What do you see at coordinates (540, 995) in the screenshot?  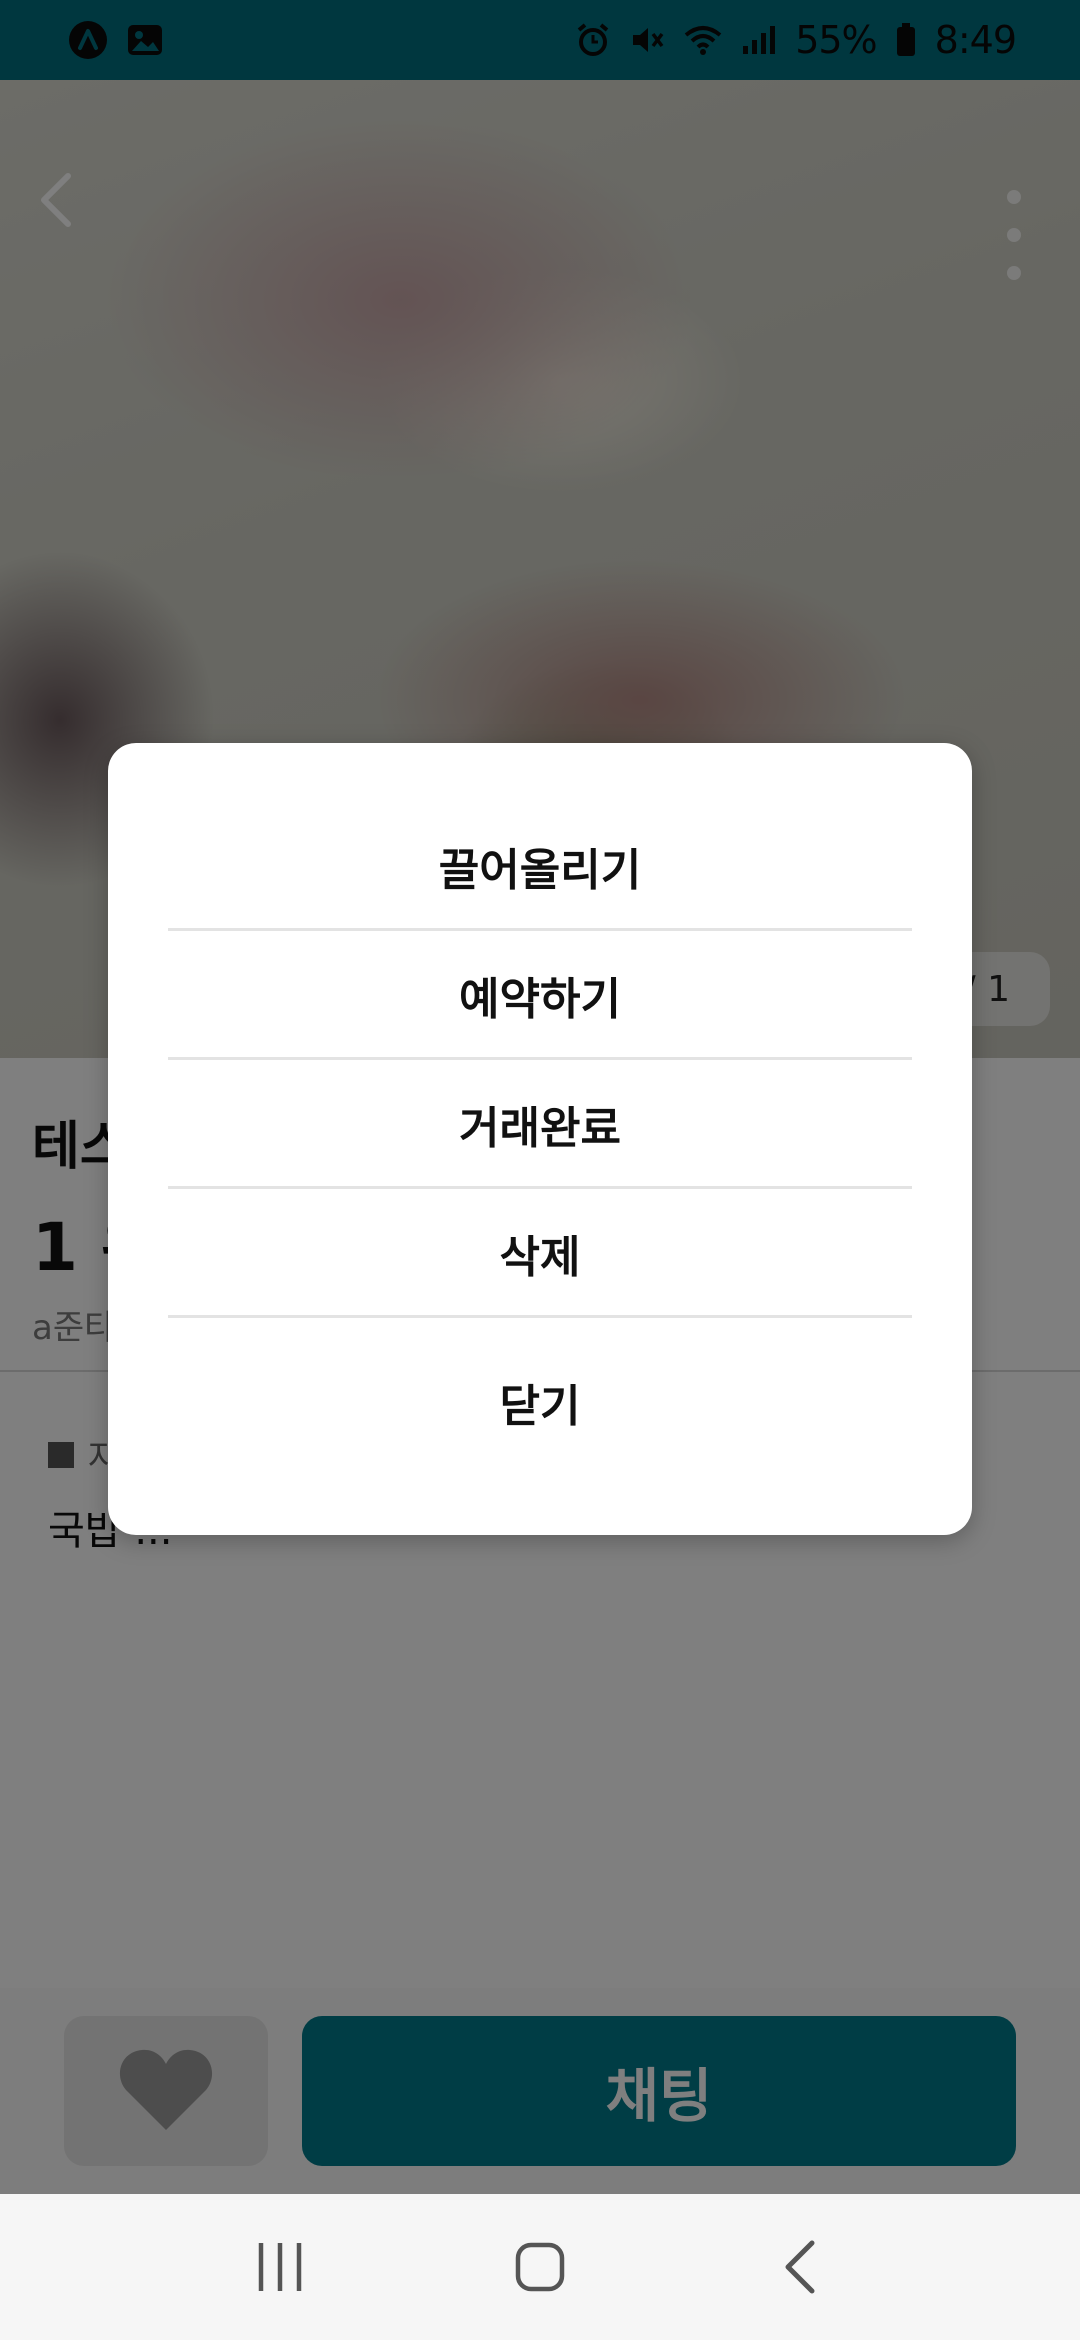 I see `reserve-button: 예약하기` at bounding box center [540, 995].